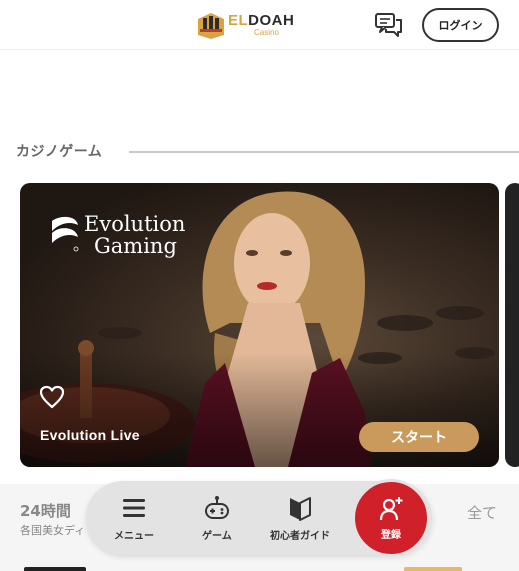 The width and height of the screenshot is (519, 571). Describe the element at coordinates (134, 508) in the screenshot. I see `hamburger-menu-icon` at that location.